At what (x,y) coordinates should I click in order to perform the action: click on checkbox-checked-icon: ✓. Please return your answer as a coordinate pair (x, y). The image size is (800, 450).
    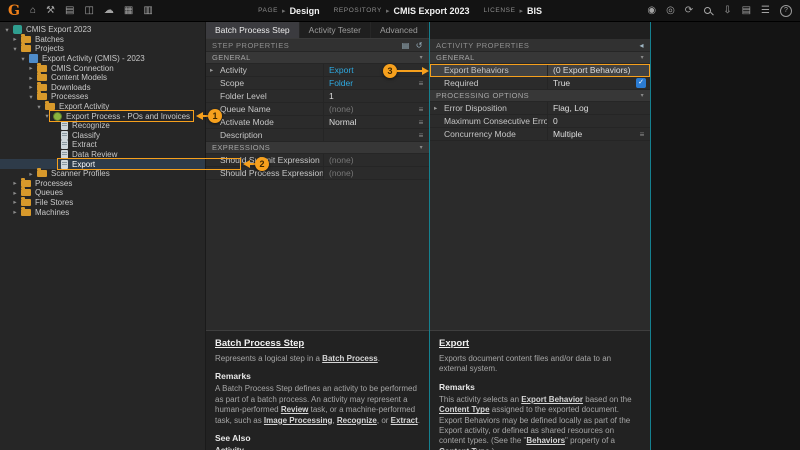
    Looking at the image, I should click on (641, 83).